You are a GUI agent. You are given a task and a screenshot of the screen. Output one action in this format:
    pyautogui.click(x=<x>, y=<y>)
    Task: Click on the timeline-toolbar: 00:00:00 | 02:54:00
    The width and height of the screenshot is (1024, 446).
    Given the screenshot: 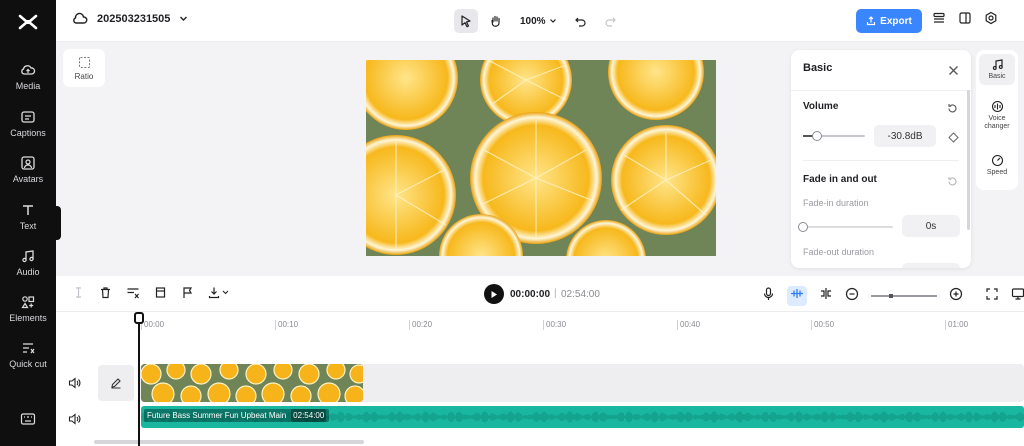 What is the action you would take?
    pyautogui.click(x=540, y=294)
    